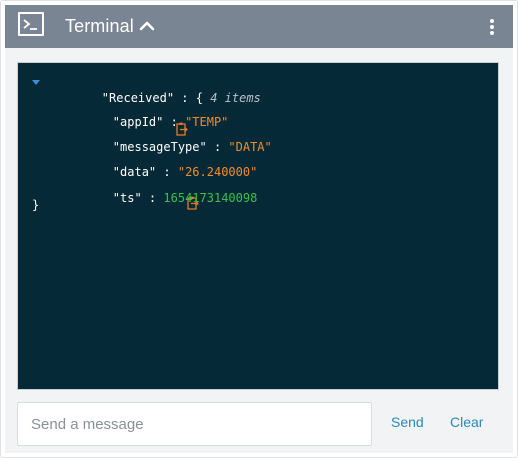  What do you see at coordinates (163, 138) in the screenshot?
I see `field-row: "messageType" : "DATA"` at bounding box center [163, 138].